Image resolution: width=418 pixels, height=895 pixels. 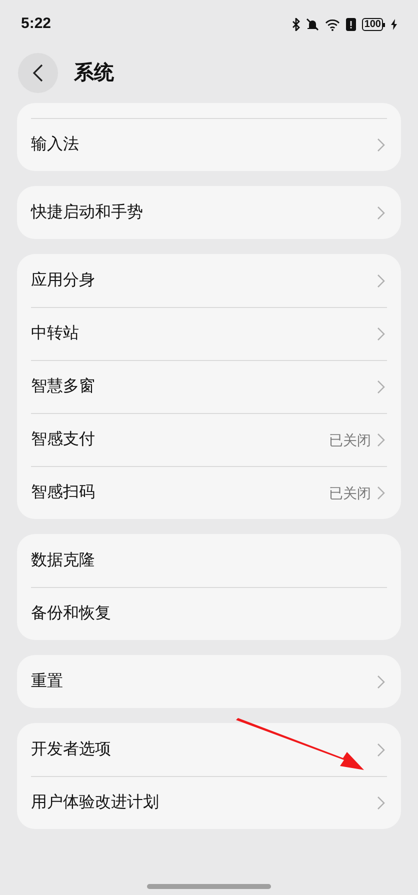 What do you see at coordinates (63, 280) in the screenshot?
I see `row-label: 应用分身` at bounding box center [63, 280].